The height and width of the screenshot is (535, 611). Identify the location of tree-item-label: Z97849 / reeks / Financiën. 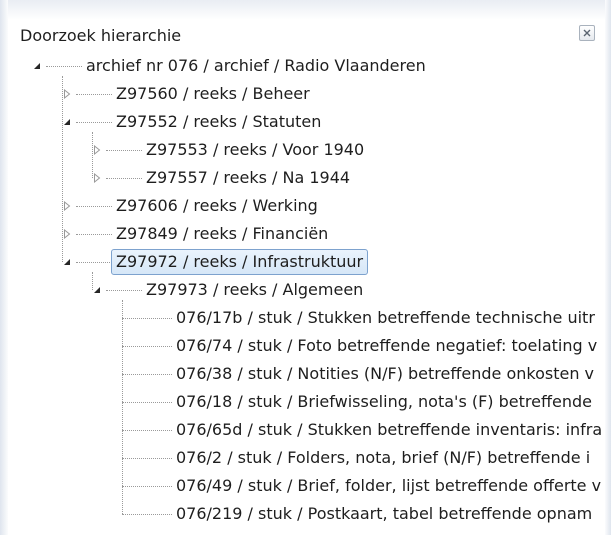
(222, 233).